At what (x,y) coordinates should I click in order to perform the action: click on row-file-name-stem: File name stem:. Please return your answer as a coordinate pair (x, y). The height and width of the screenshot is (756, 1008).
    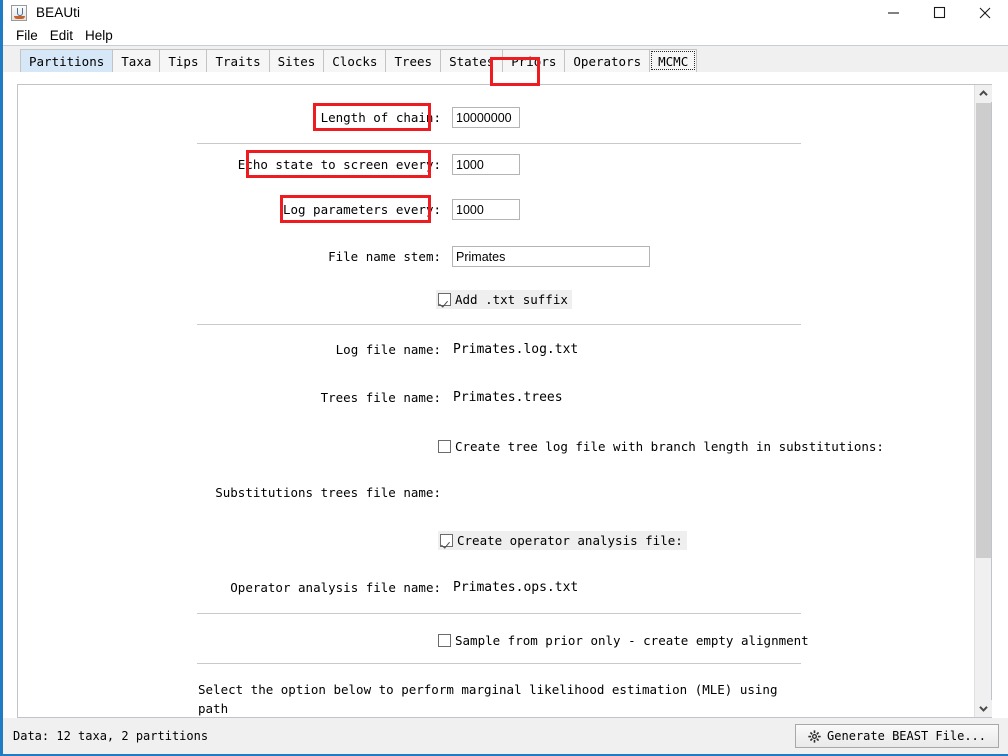
    Looking at the image, I should click on (403, 256).